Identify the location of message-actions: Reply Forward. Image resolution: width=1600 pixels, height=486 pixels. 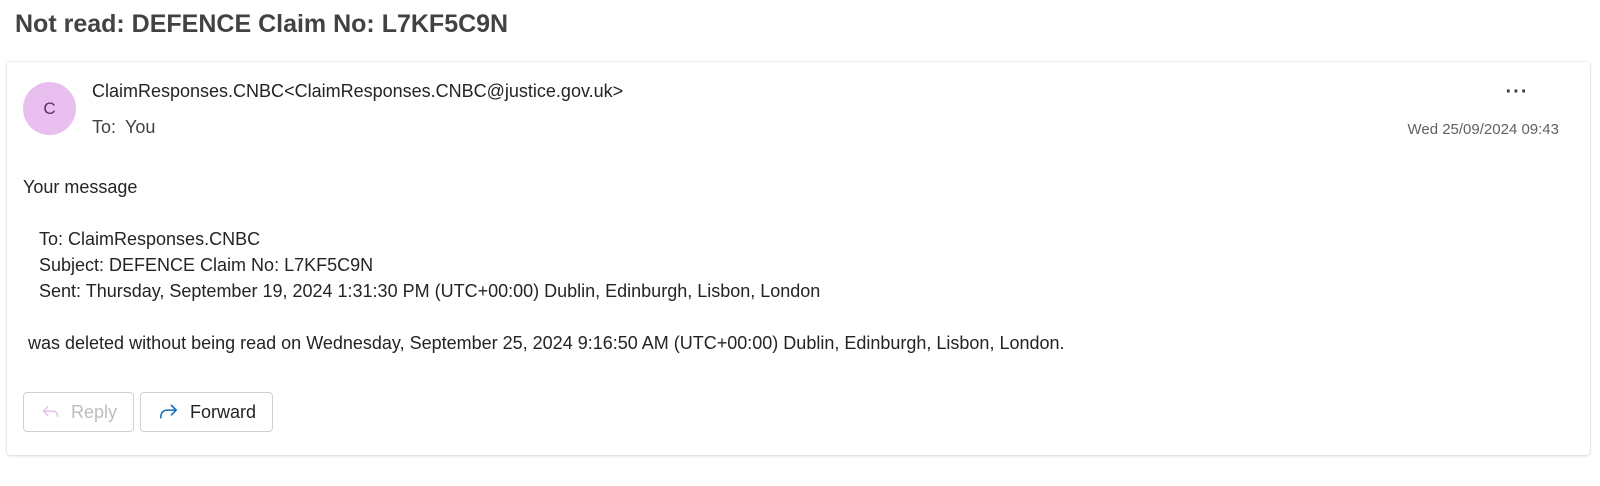
(148, 412).